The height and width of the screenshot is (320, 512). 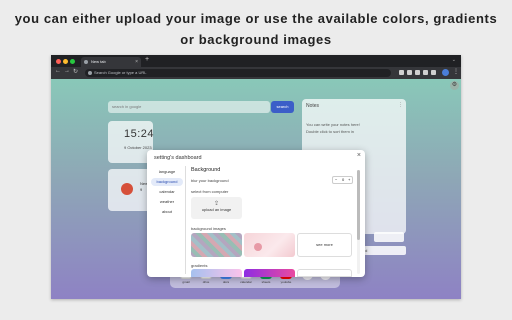 What do you see at coordinates (127, 189) in the screenshot?
I see `weather-sun-icon` at bounding box center [127, 189].